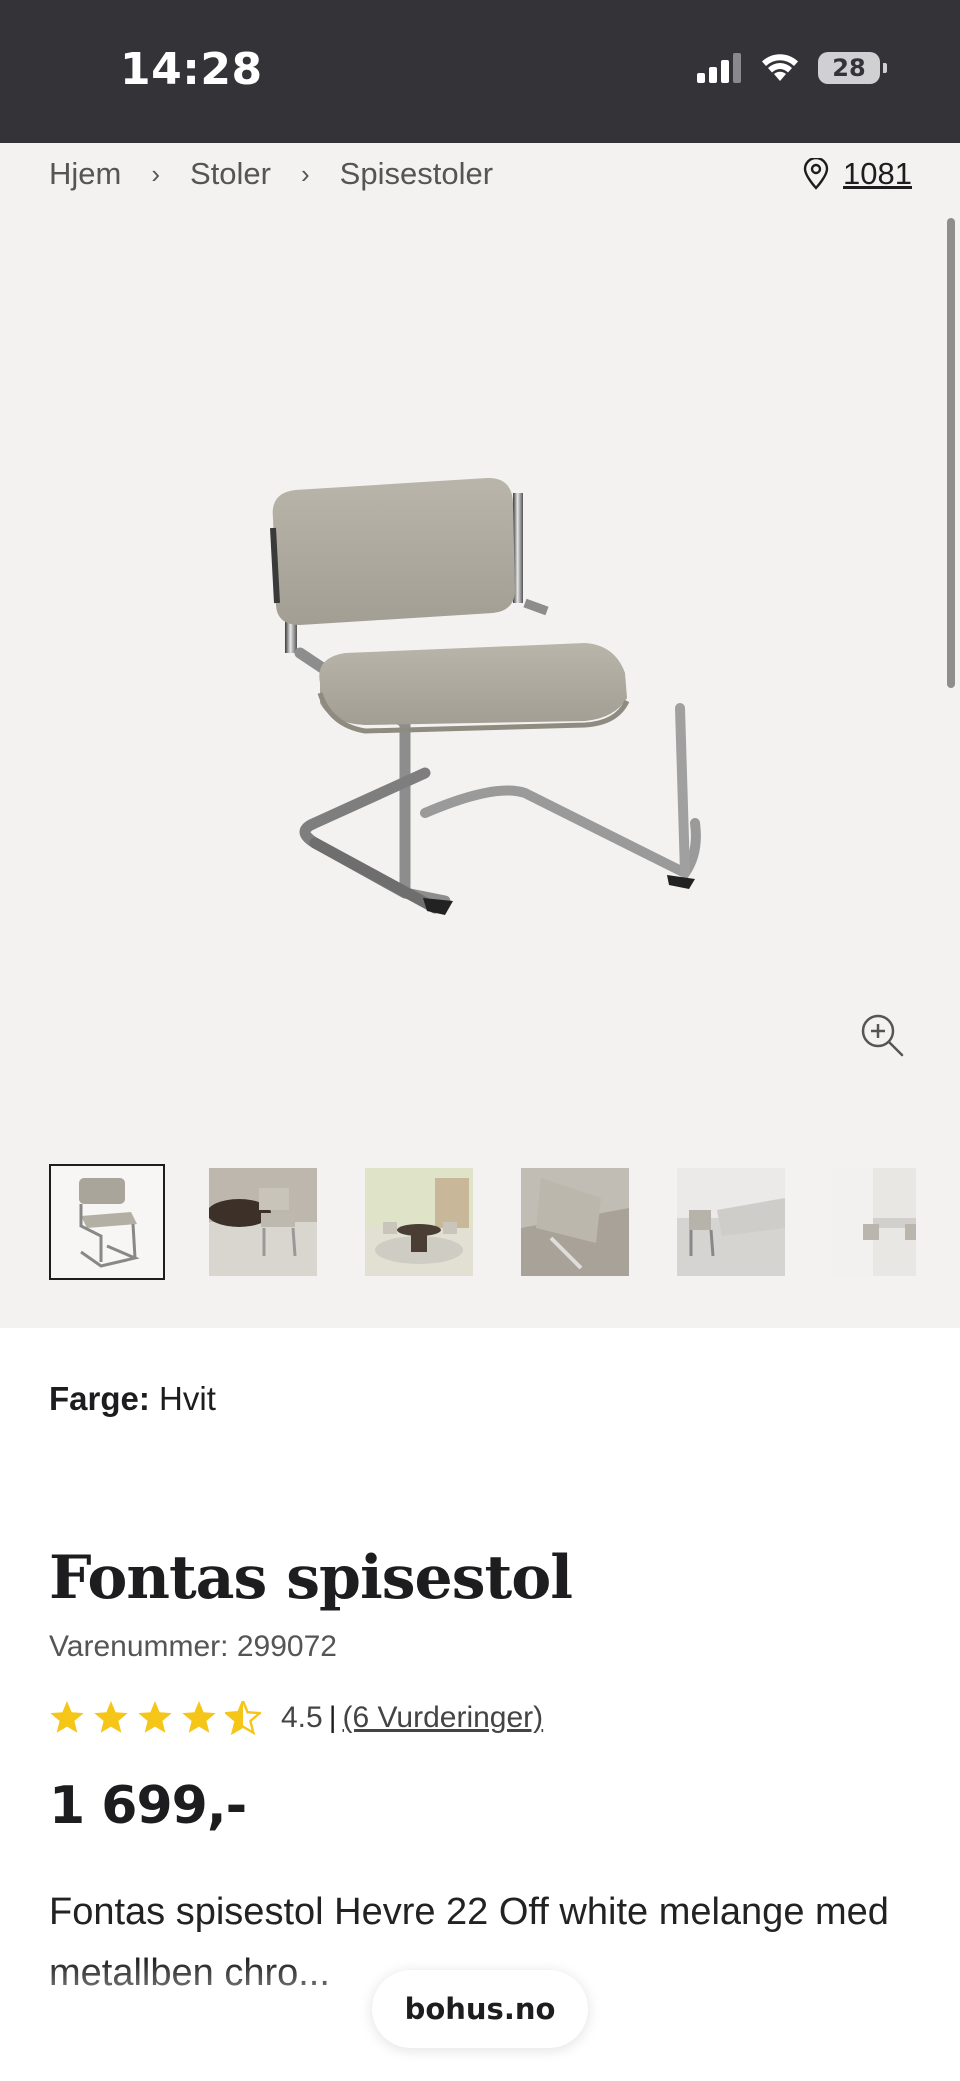 Image resolution: width=960 pixels, height=2081 pixels. What do you see at coordinates (243, 1718) in the screenshot?
I see `half-star-icon` at bounding box center [243, 1718].